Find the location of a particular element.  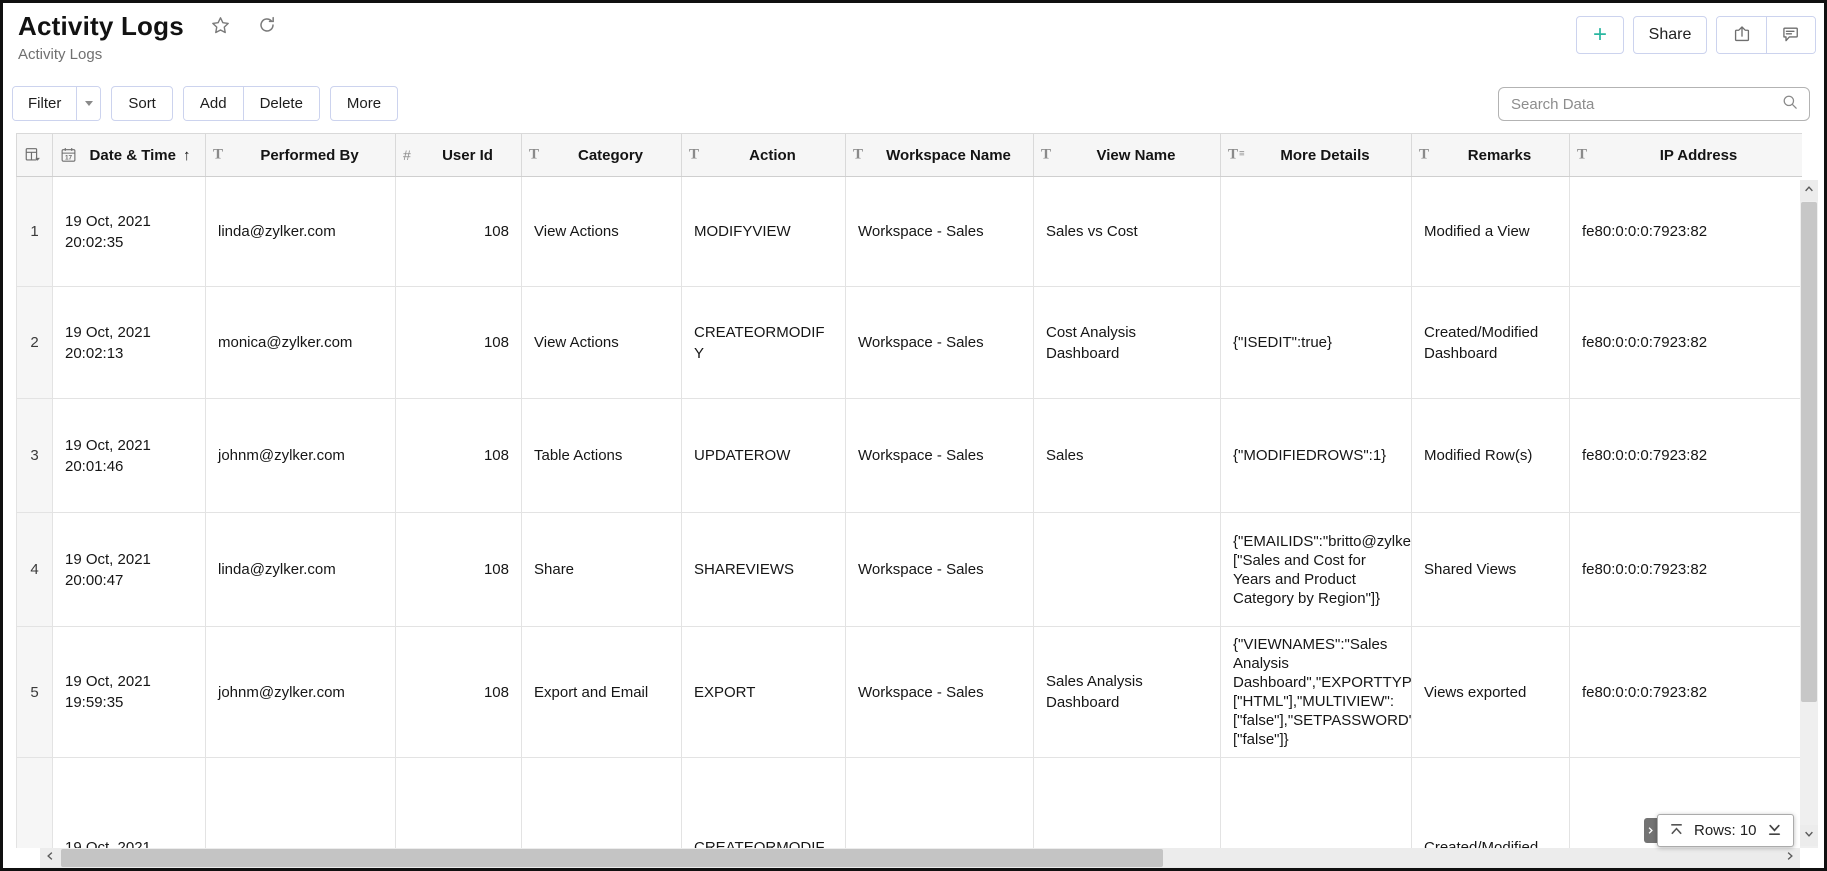

cell-num: 1 is located at coordinates (35, 231).